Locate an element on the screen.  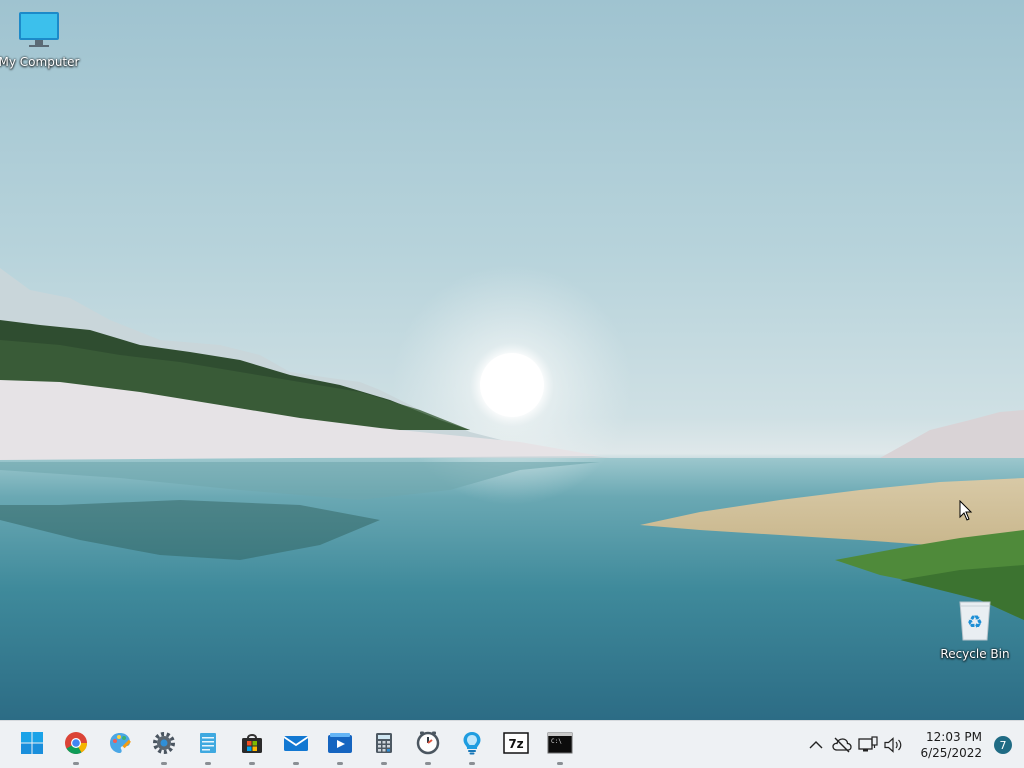
chevron-up-icon is located at coordinates (816, 745).